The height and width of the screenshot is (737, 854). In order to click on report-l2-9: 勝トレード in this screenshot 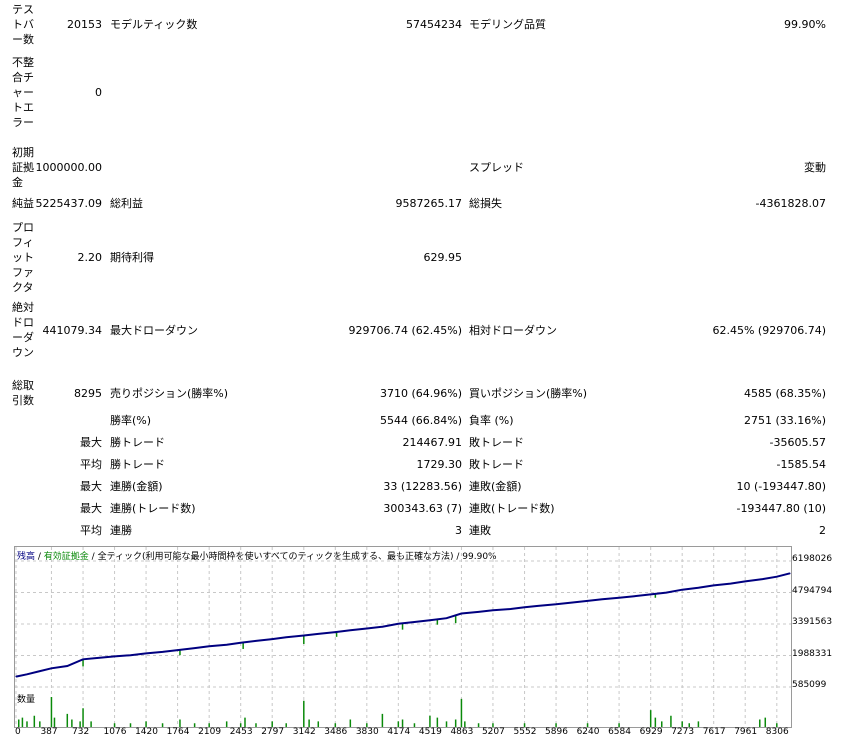, I will do `click(137, 464)`.